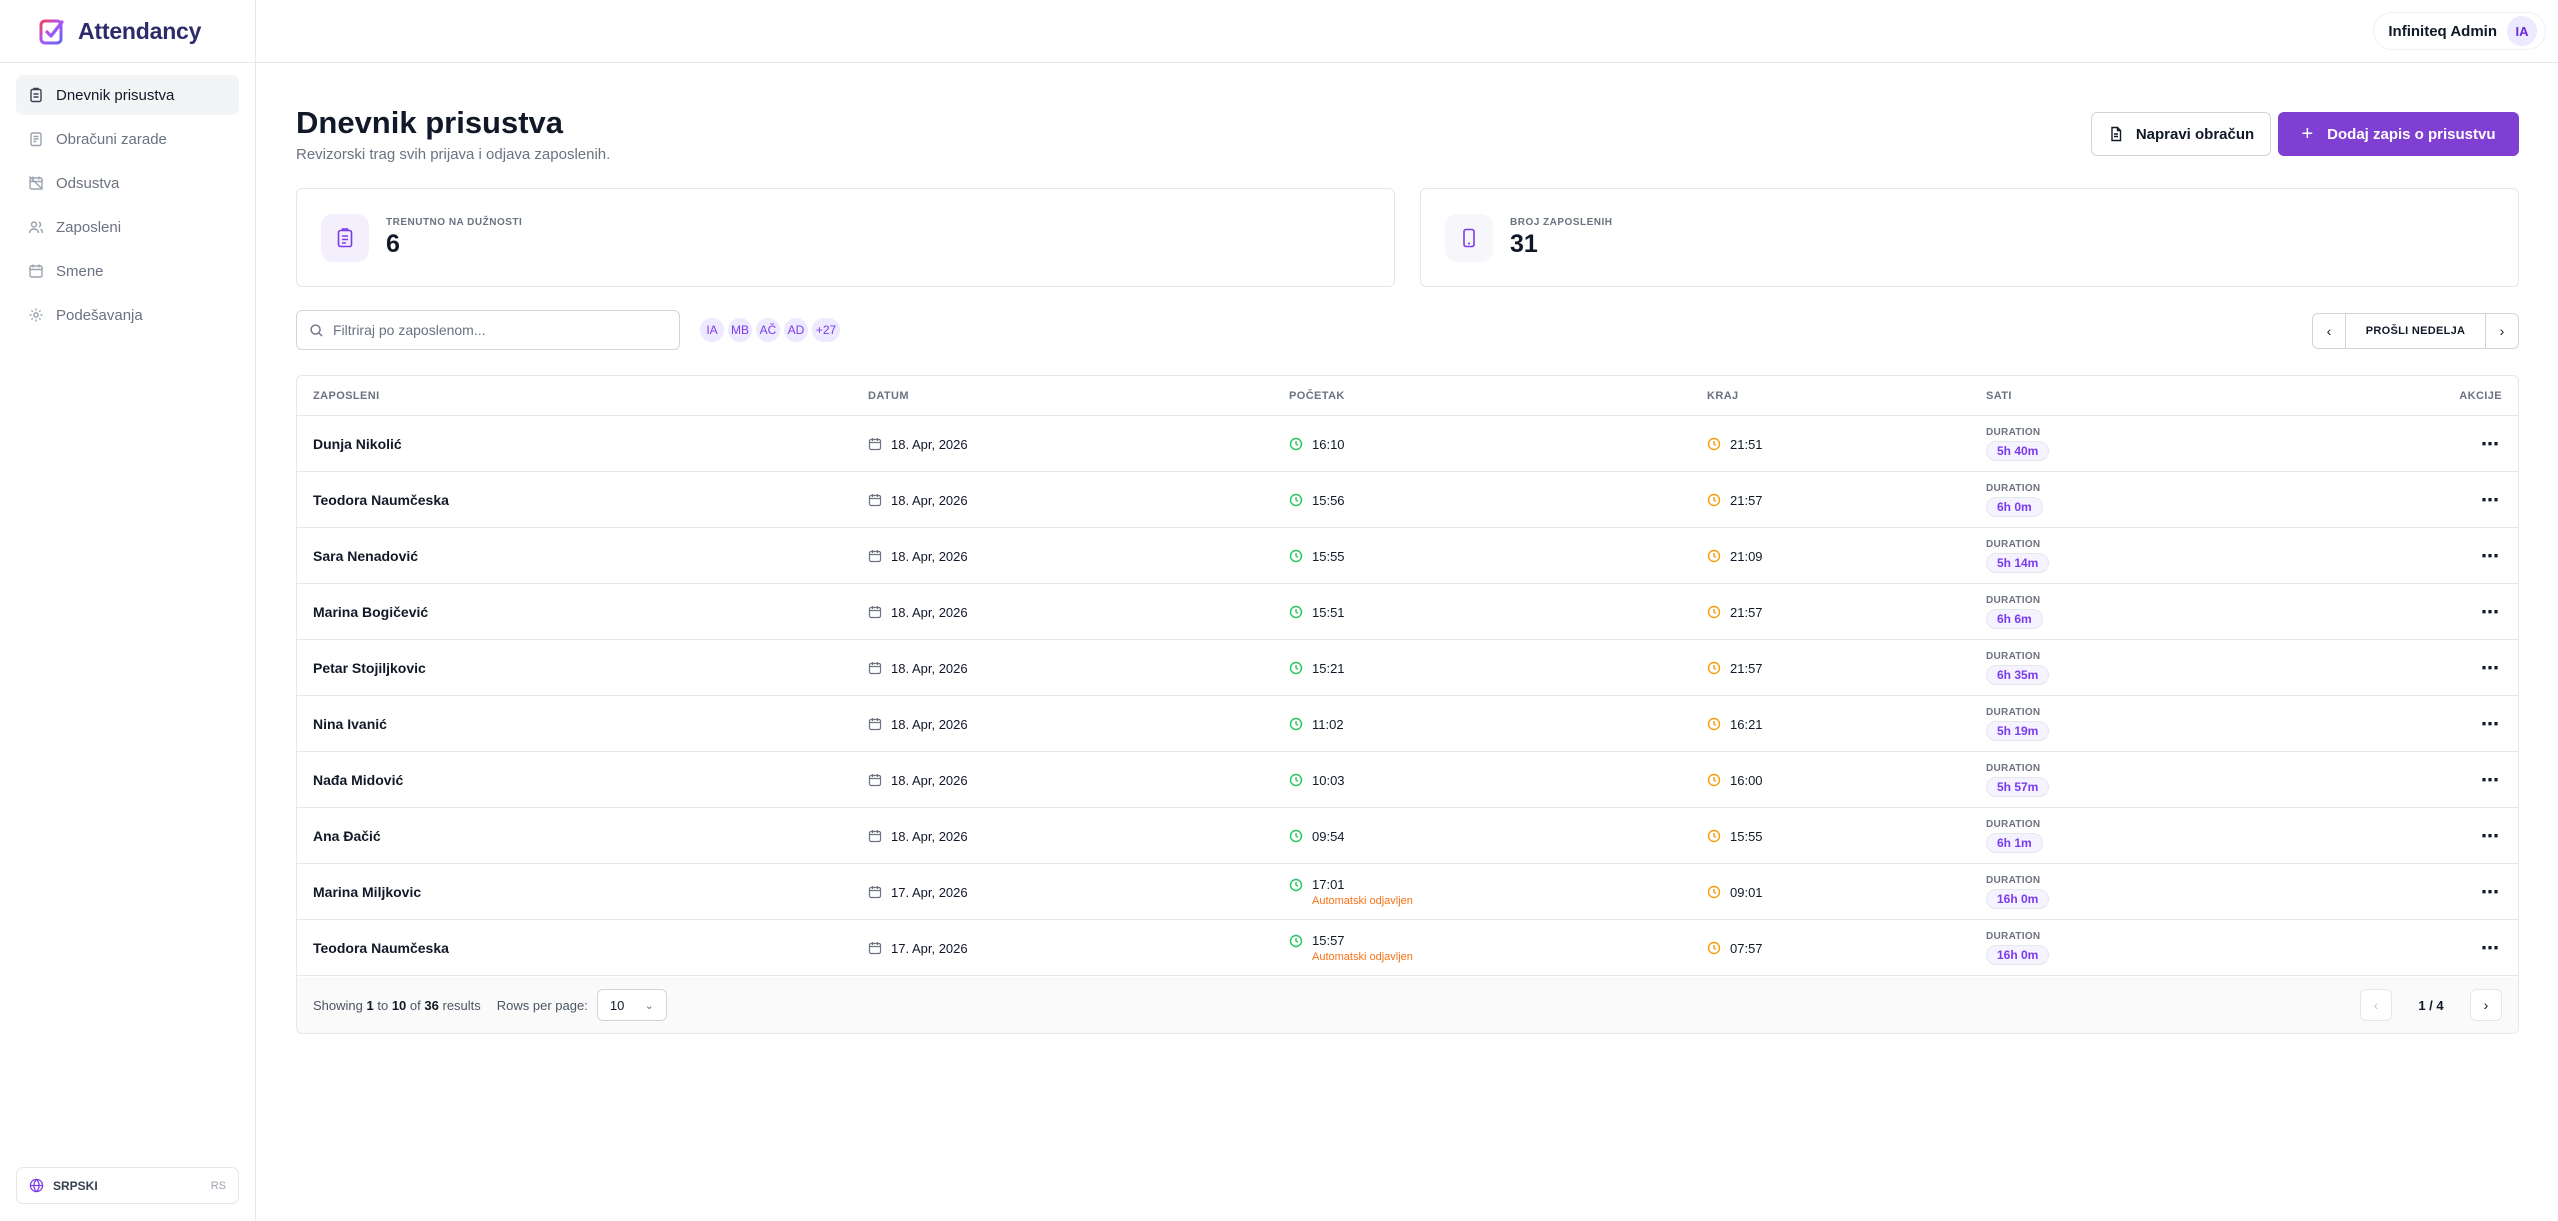 The image size is (2558, 1221). What do you see at coordinates (617, 1005) in the screenshot?
I see `rows-per-page-value: 10` at bounding box center [617, 1005].